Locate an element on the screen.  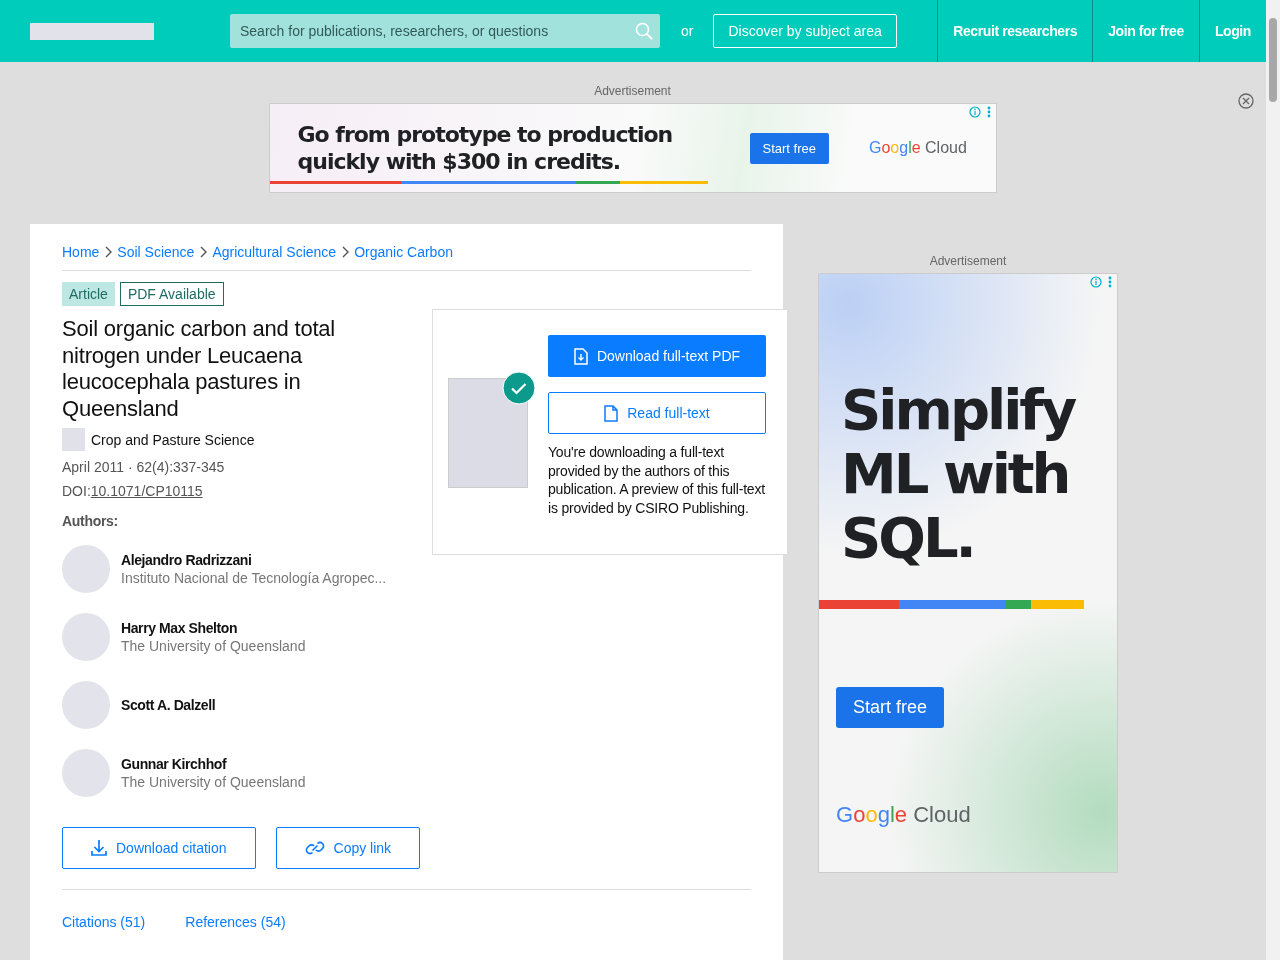
search-field: Search for publications, researchers, or questions is located at coordinates (445, 31).